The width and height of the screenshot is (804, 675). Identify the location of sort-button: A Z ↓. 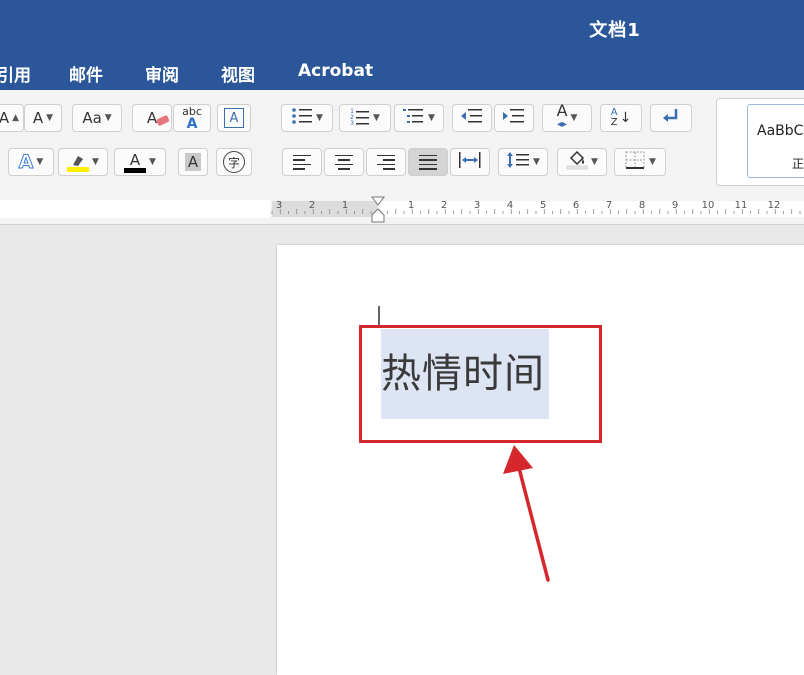
(621, 118).